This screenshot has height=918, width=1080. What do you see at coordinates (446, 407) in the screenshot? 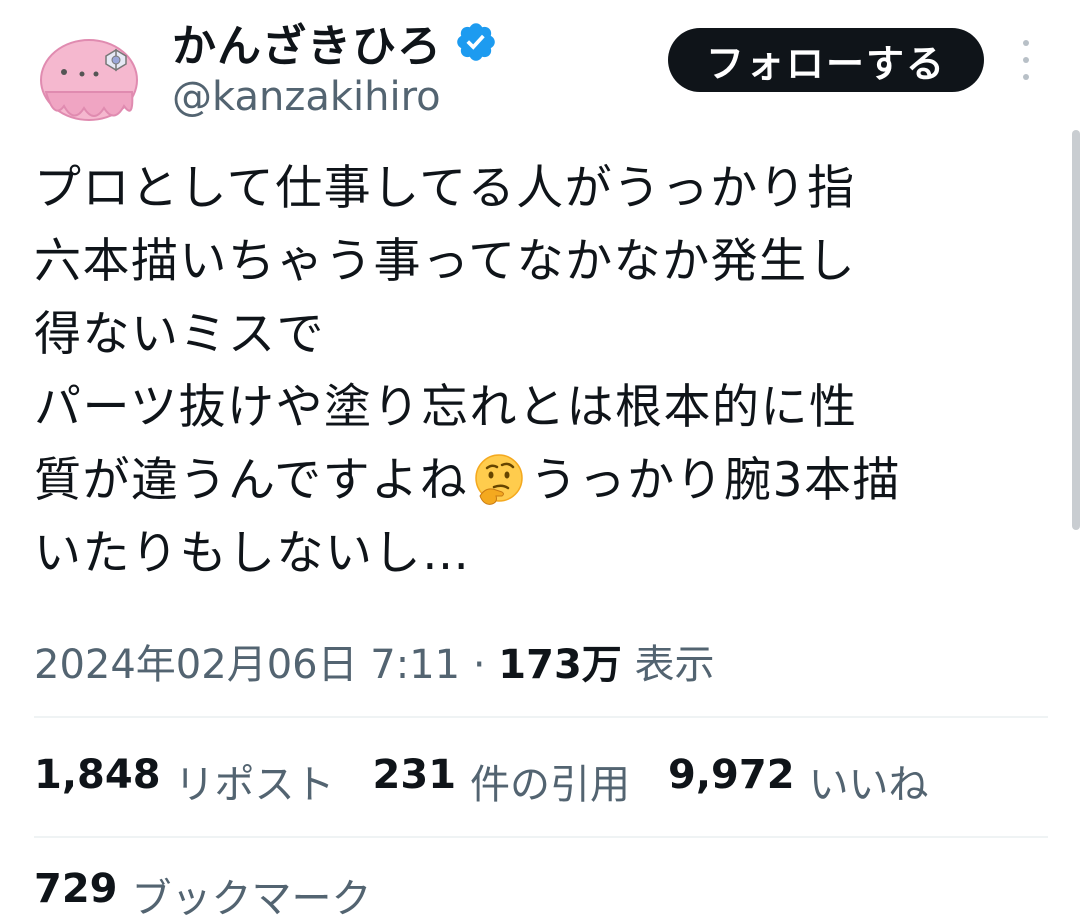
I see `tweet-line: パーツ抜けや塗り忘れとは根本的に性` at bounding box center [446, 407].